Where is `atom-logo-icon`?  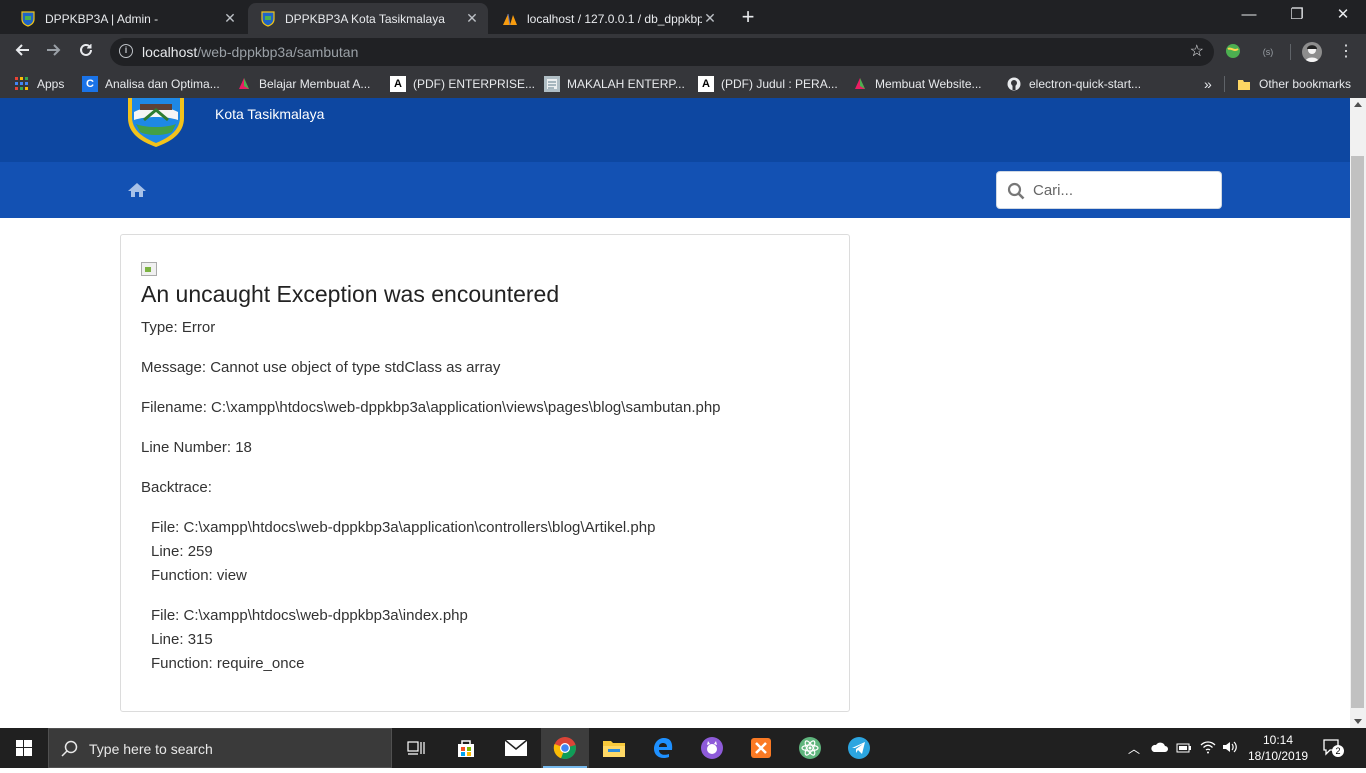
atom-logo-icon is located at coordinates (810, 748).